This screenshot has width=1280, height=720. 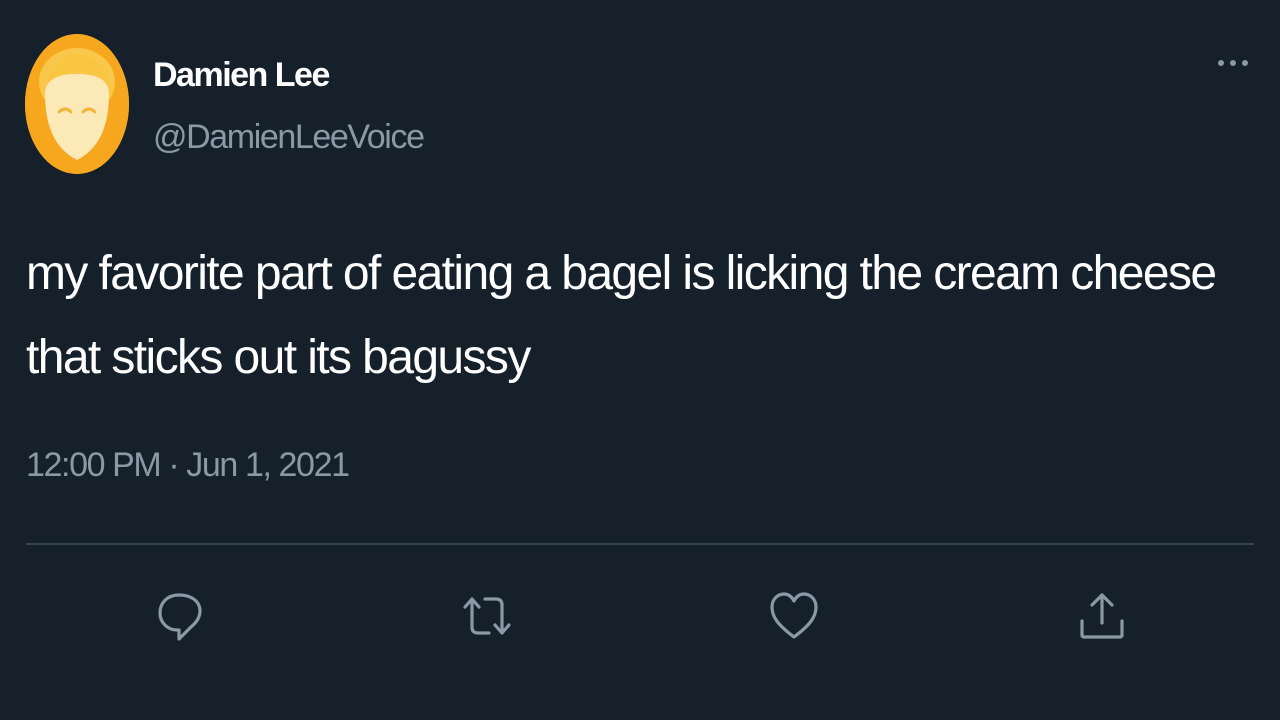 I want to click on retweet-button, so click(x=487, y=616).